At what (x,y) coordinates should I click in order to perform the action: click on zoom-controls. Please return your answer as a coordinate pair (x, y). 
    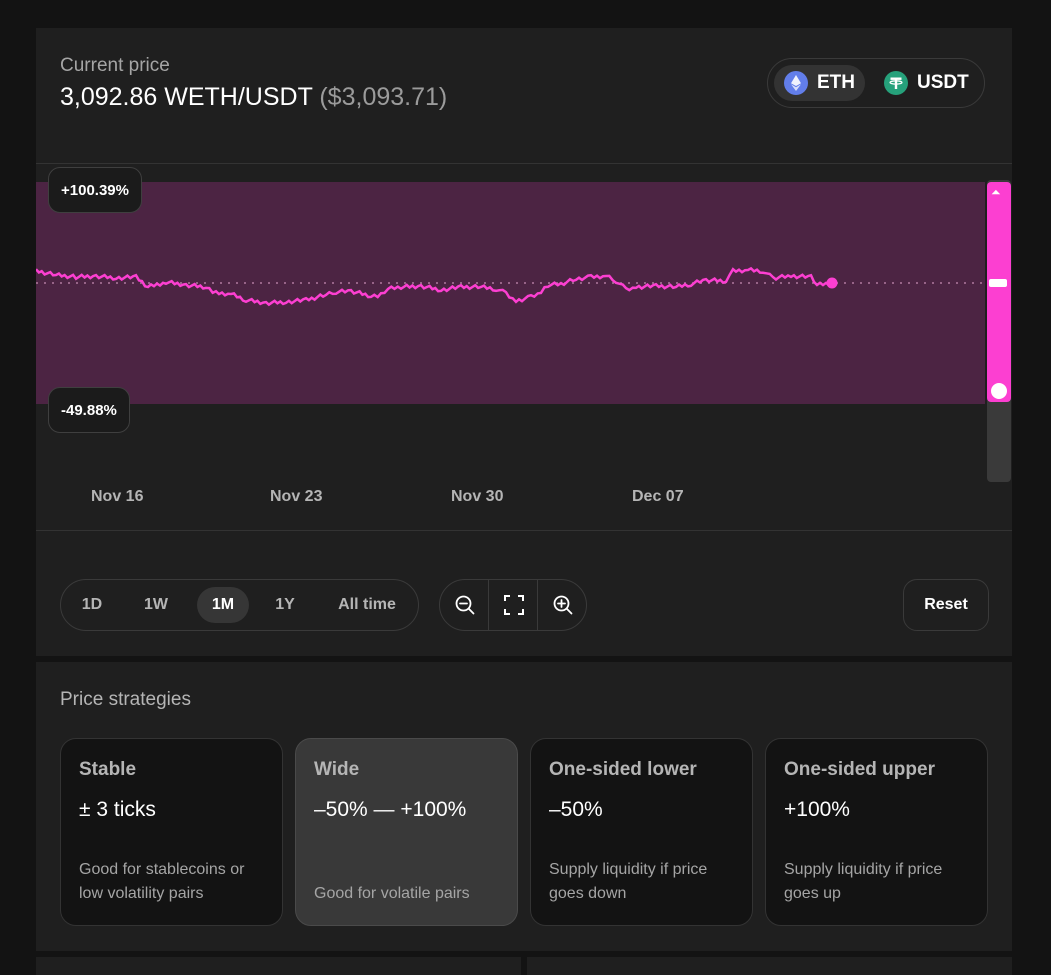
    Looking at the image, I should click on (513, 605).